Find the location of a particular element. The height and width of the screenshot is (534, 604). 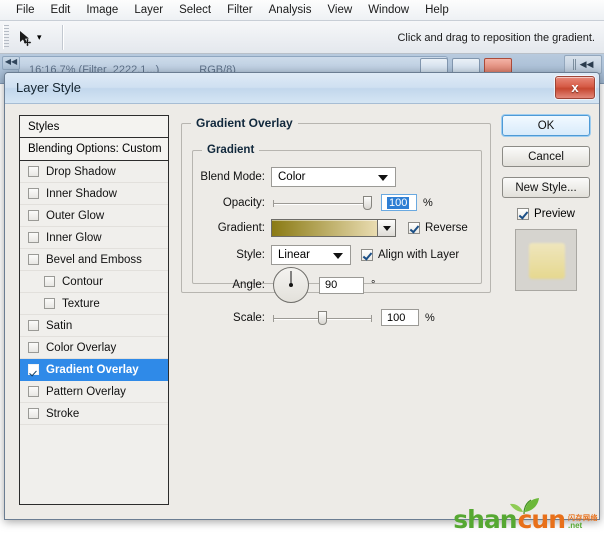

ok-button: OK is located at coordinates (546, 125).